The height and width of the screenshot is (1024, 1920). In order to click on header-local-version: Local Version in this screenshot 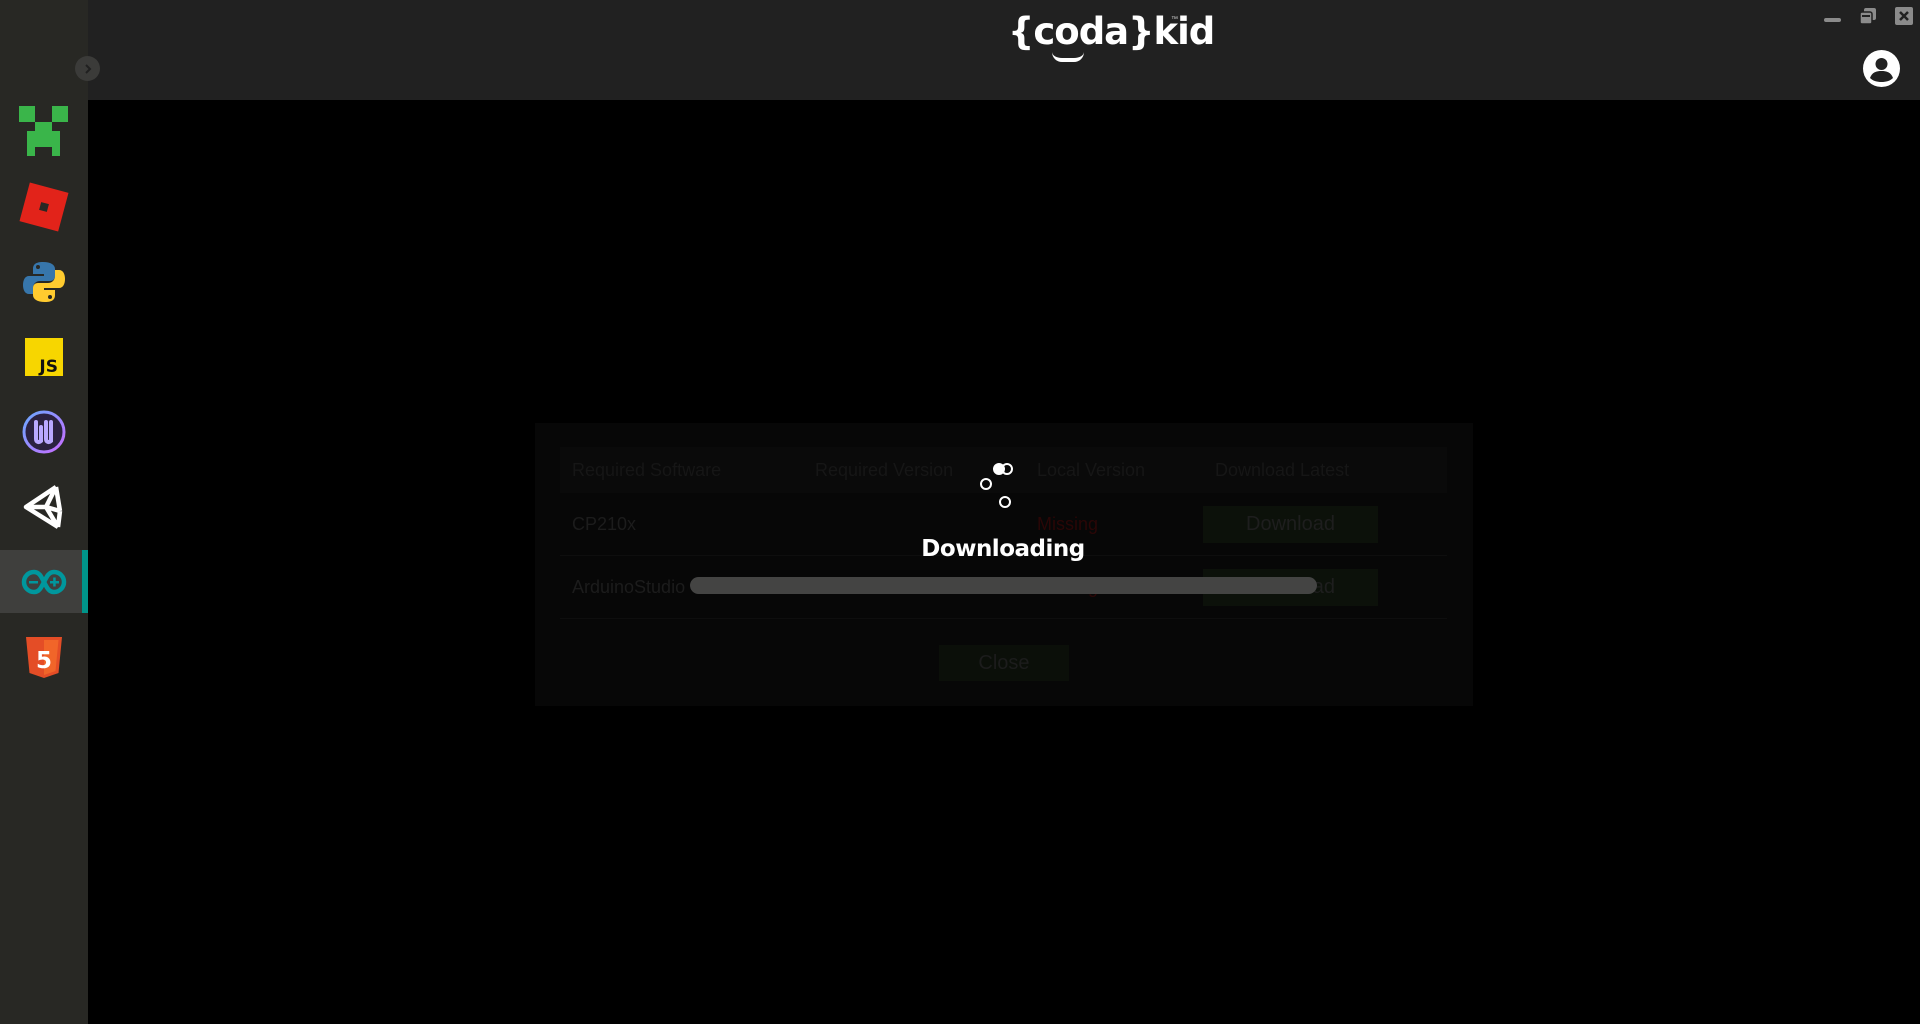, I will do `click(1091, 469)`.